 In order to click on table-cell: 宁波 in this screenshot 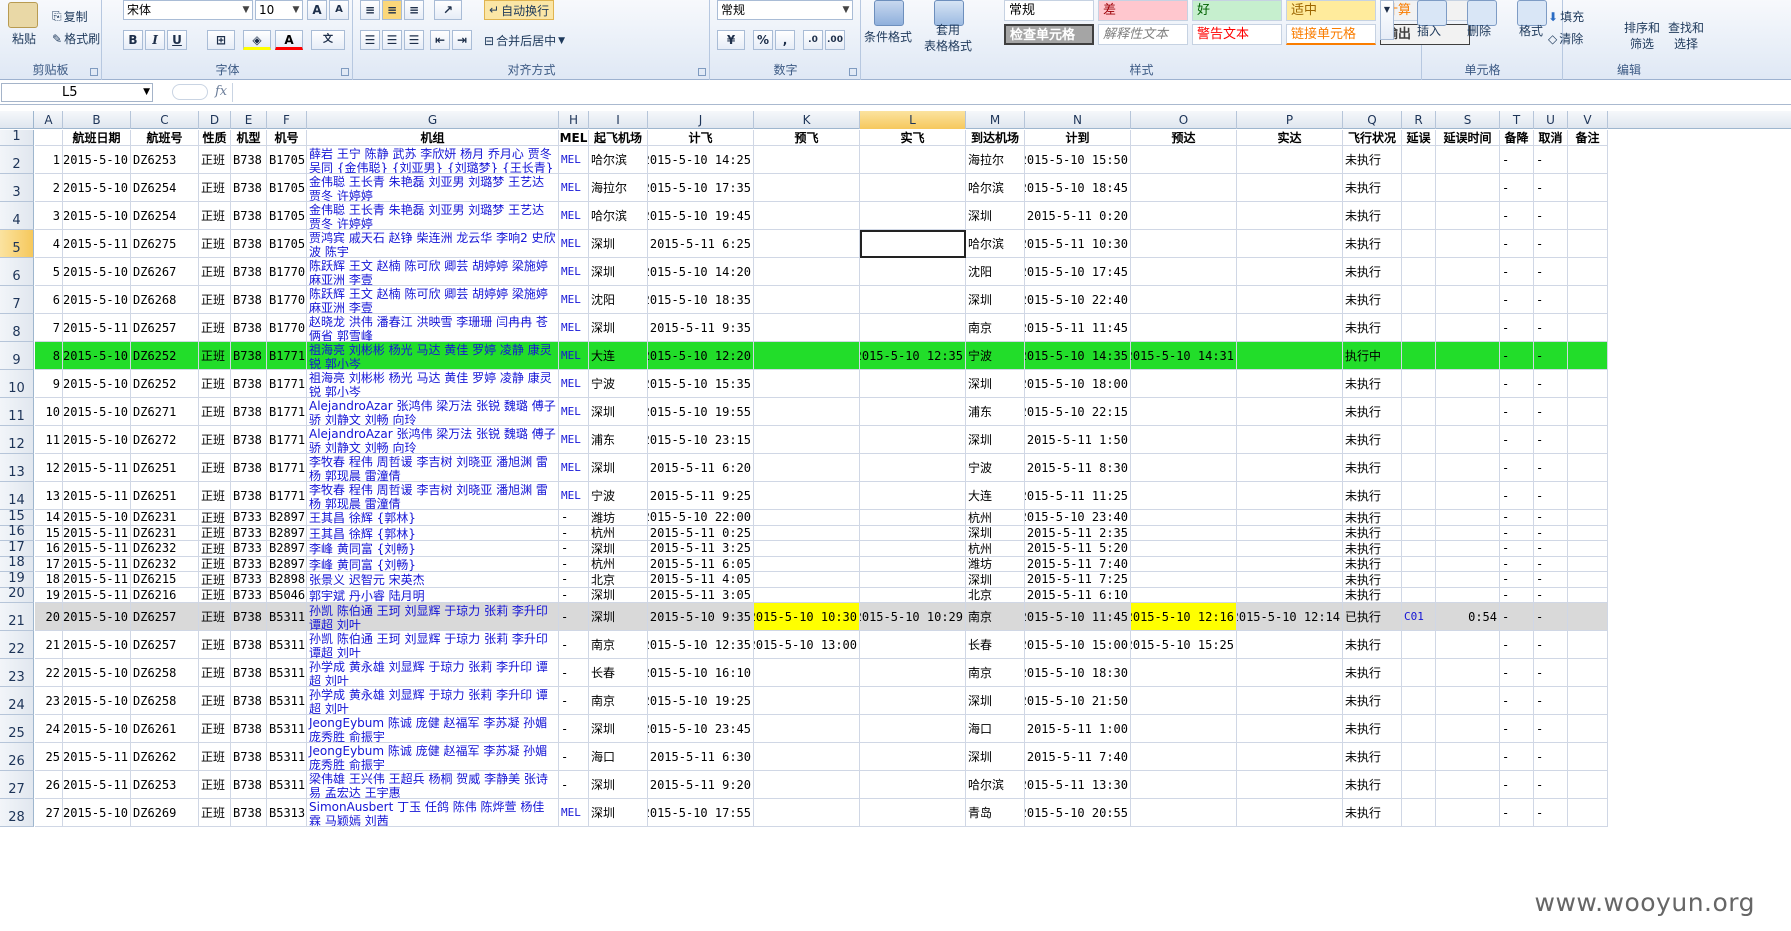, I will do `click(618, 384)`.